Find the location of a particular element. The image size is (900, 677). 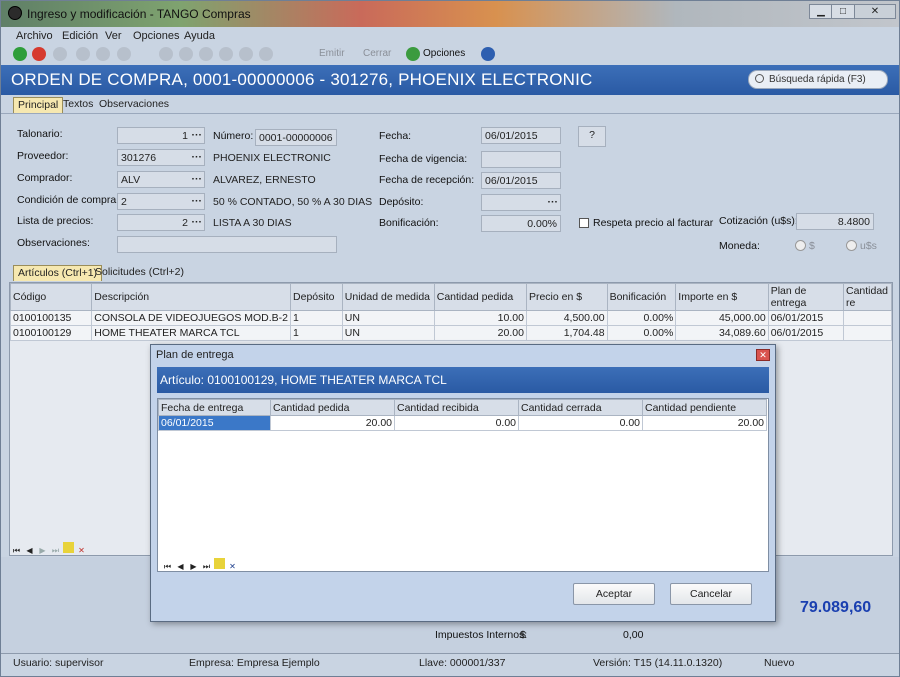

cotizacion-field: 8.4800 is located at coordinates (835, 221).